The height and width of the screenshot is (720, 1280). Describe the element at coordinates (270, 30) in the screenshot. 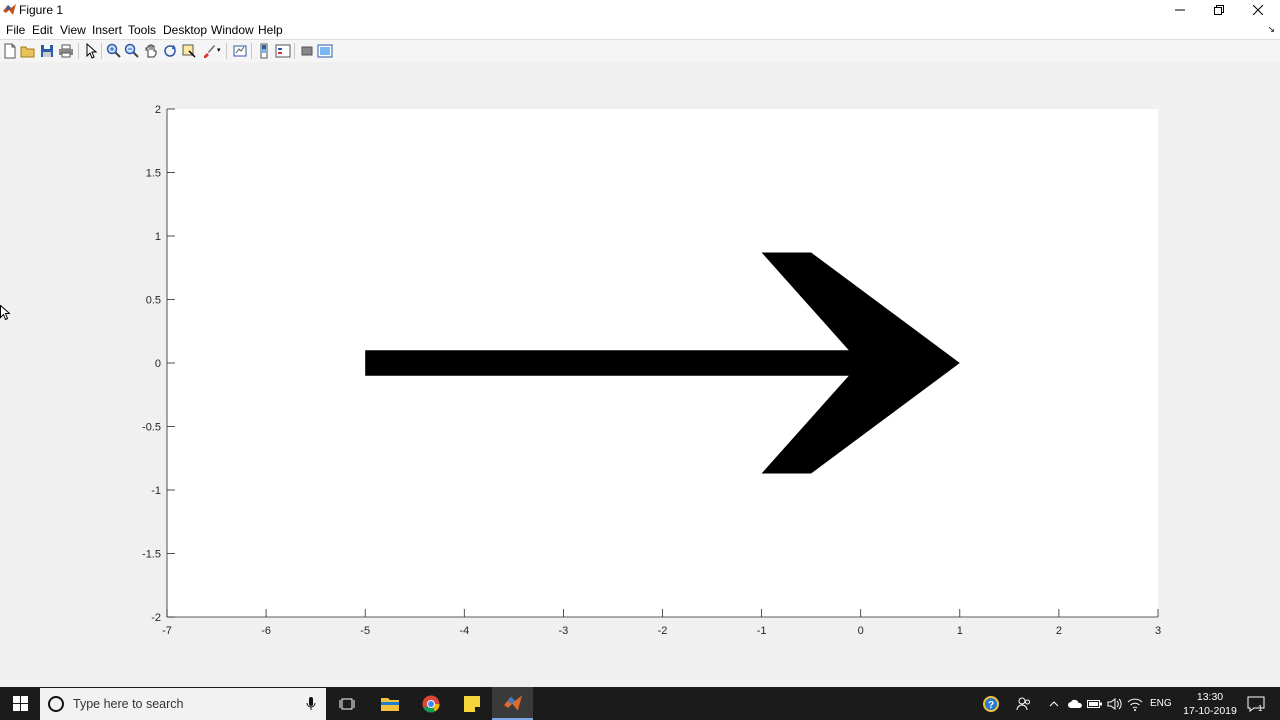

I see `menu-help: Help` at that location.